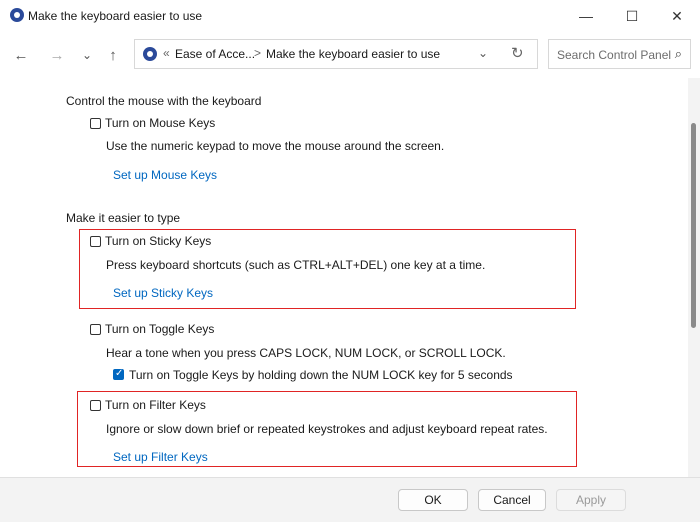 Image resolution: width=700 pixels, height=522 pixels. I want to click on breadcrumb-current-page: Make the keyboard easier to use, so click(353, 54).